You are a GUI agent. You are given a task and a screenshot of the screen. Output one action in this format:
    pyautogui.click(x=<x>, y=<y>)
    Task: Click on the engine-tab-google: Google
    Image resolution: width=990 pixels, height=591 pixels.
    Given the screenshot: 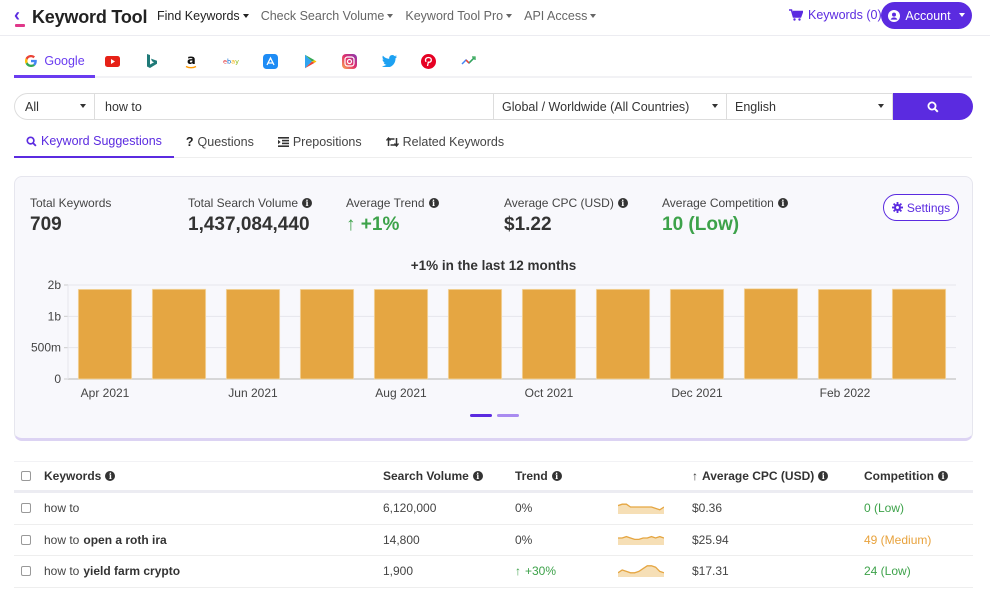 What is the action you would take?
    pyautogui.click(x=54, y=63)
    